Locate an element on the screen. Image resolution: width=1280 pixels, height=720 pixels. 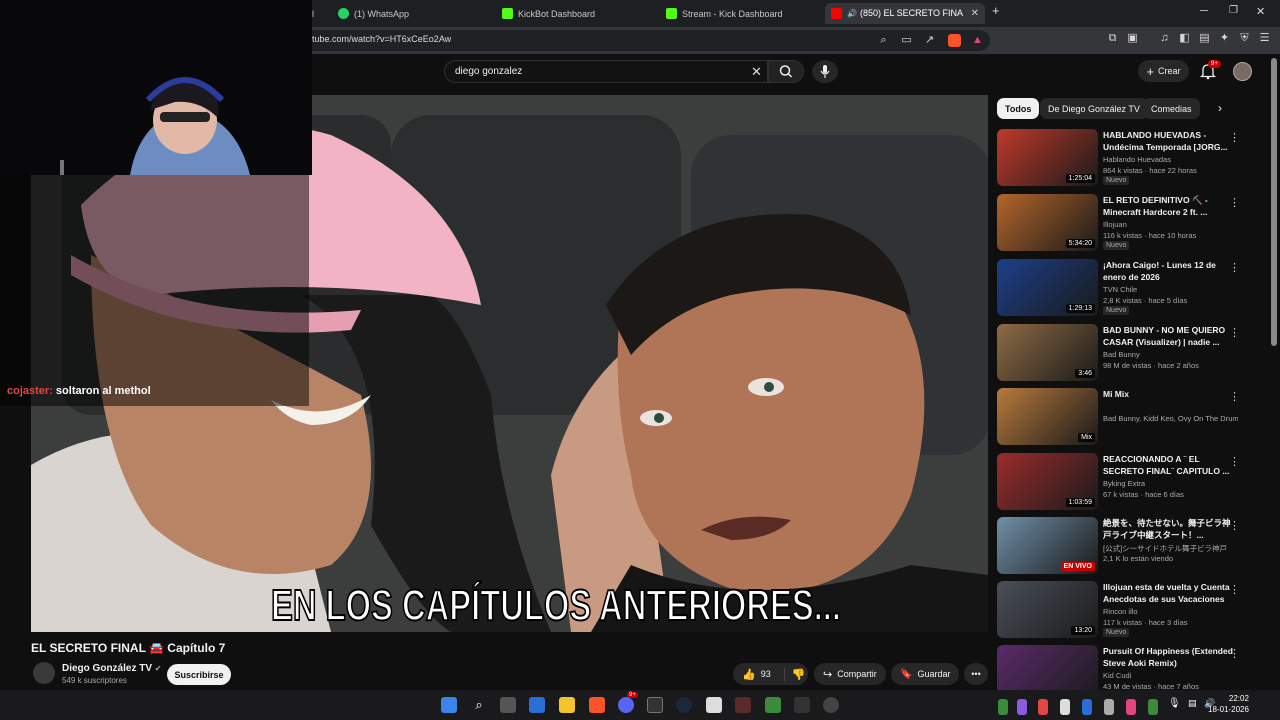
more-actions-button: ••• is located at coordinates (976, 674).